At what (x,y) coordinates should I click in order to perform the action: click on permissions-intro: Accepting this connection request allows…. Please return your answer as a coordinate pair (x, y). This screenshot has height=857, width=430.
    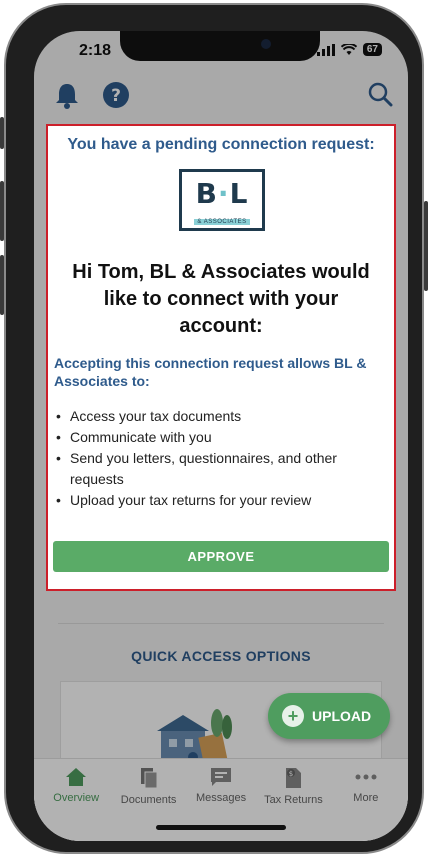
    Looking at the image, I should click on (210, 372).